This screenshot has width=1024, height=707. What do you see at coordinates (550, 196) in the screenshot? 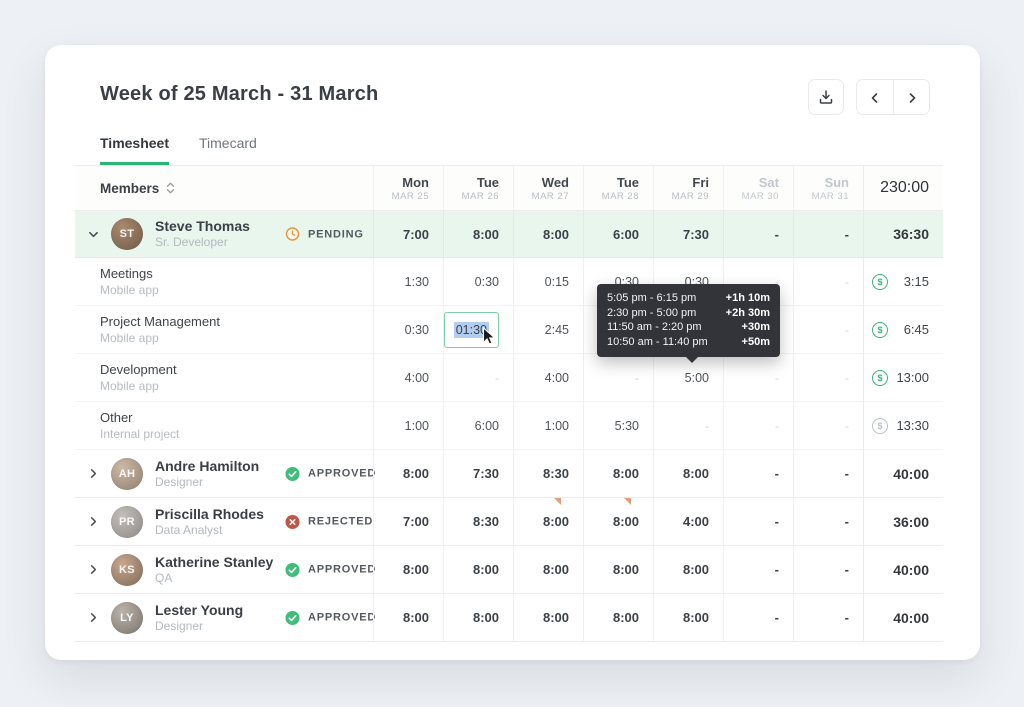
I see `day-date: MAR 27` at bounding box center [550, 196].